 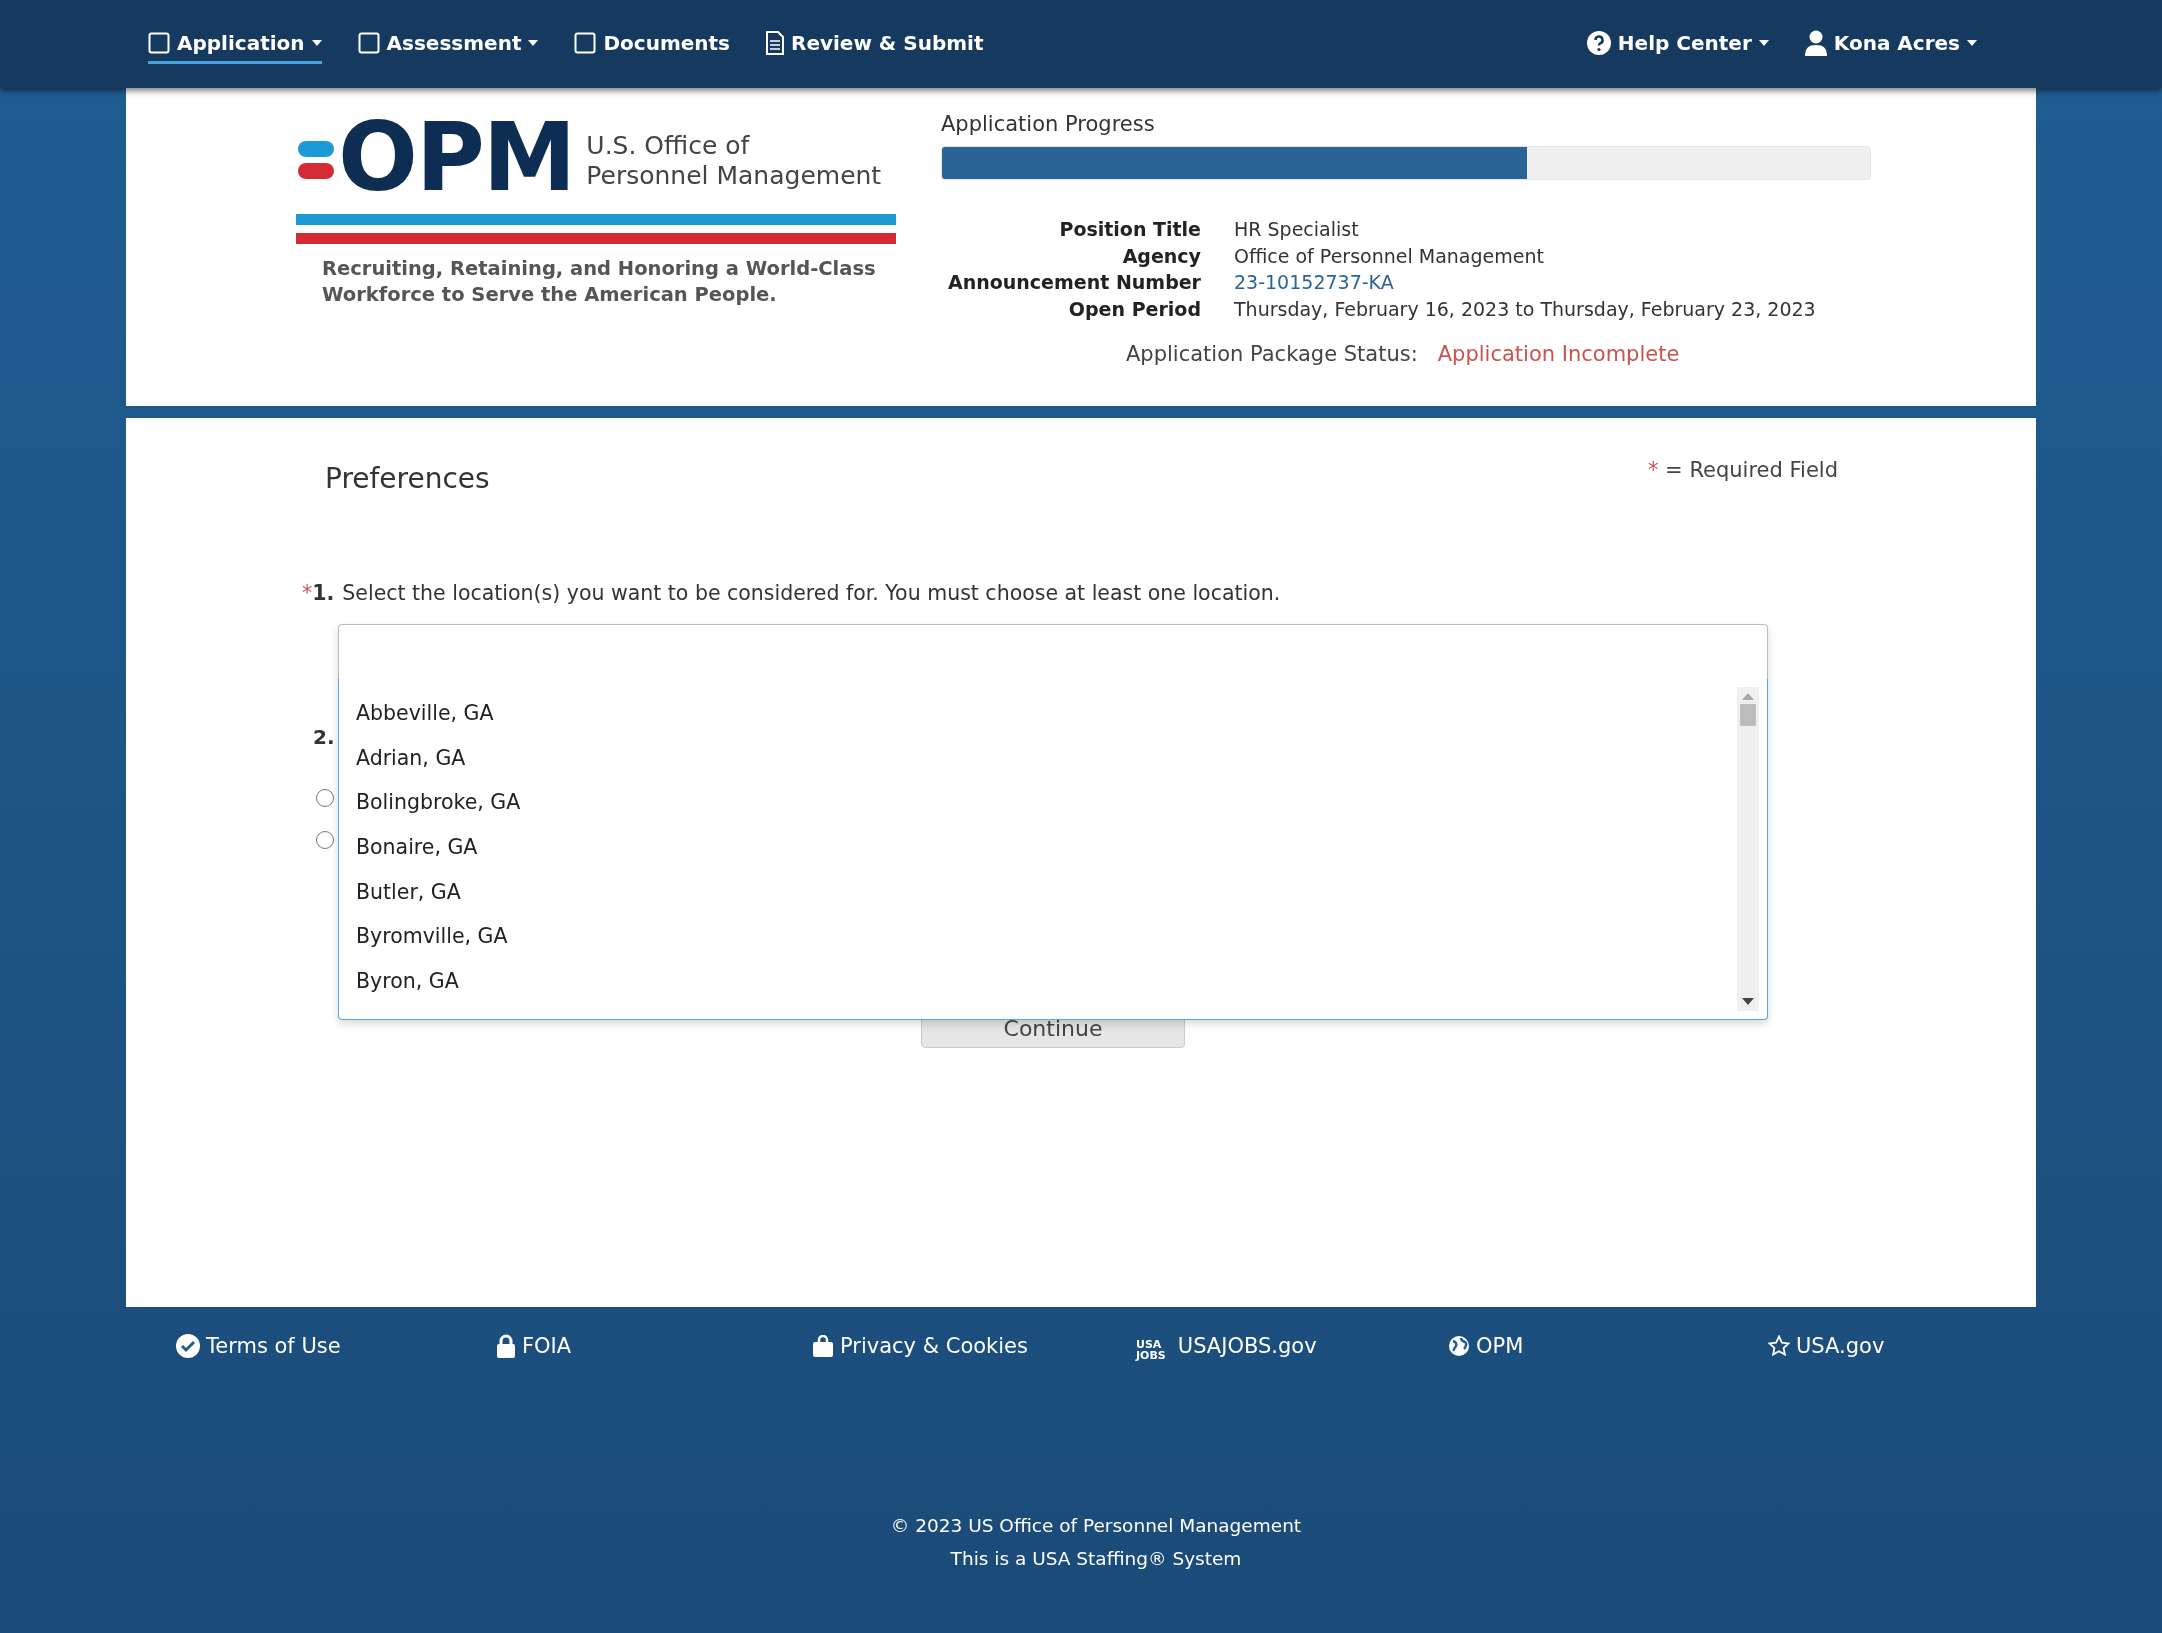 I want to click on required-note: = Required Field, so click(x=1751, y=470).